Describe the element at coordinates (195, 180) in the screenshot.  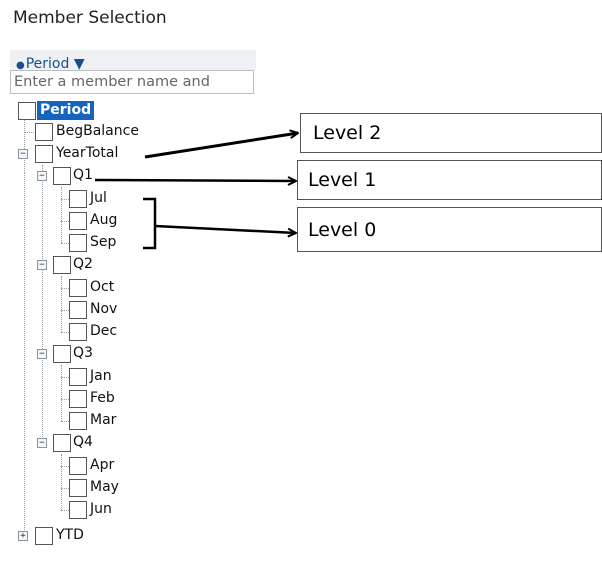
I see `level-1-arrow` at that location.